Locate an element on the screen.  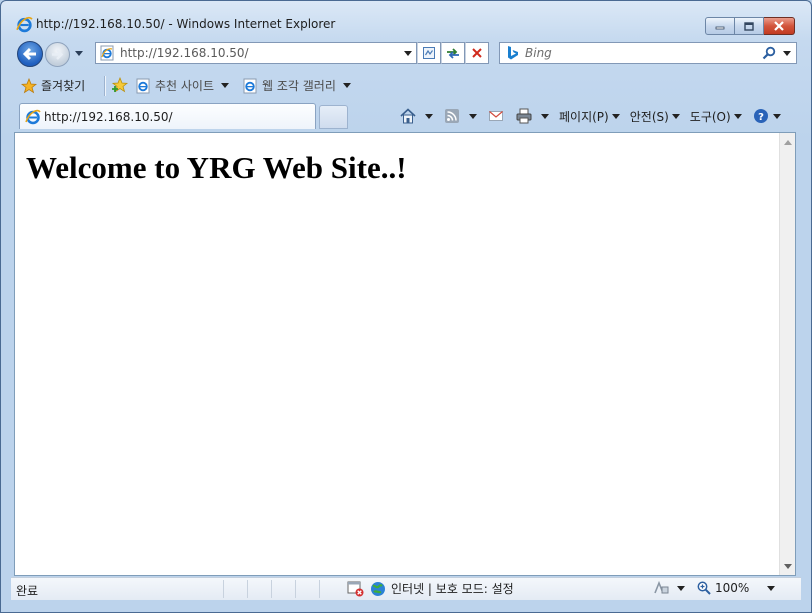
help-button: ? is located at coordinates (766, 116).